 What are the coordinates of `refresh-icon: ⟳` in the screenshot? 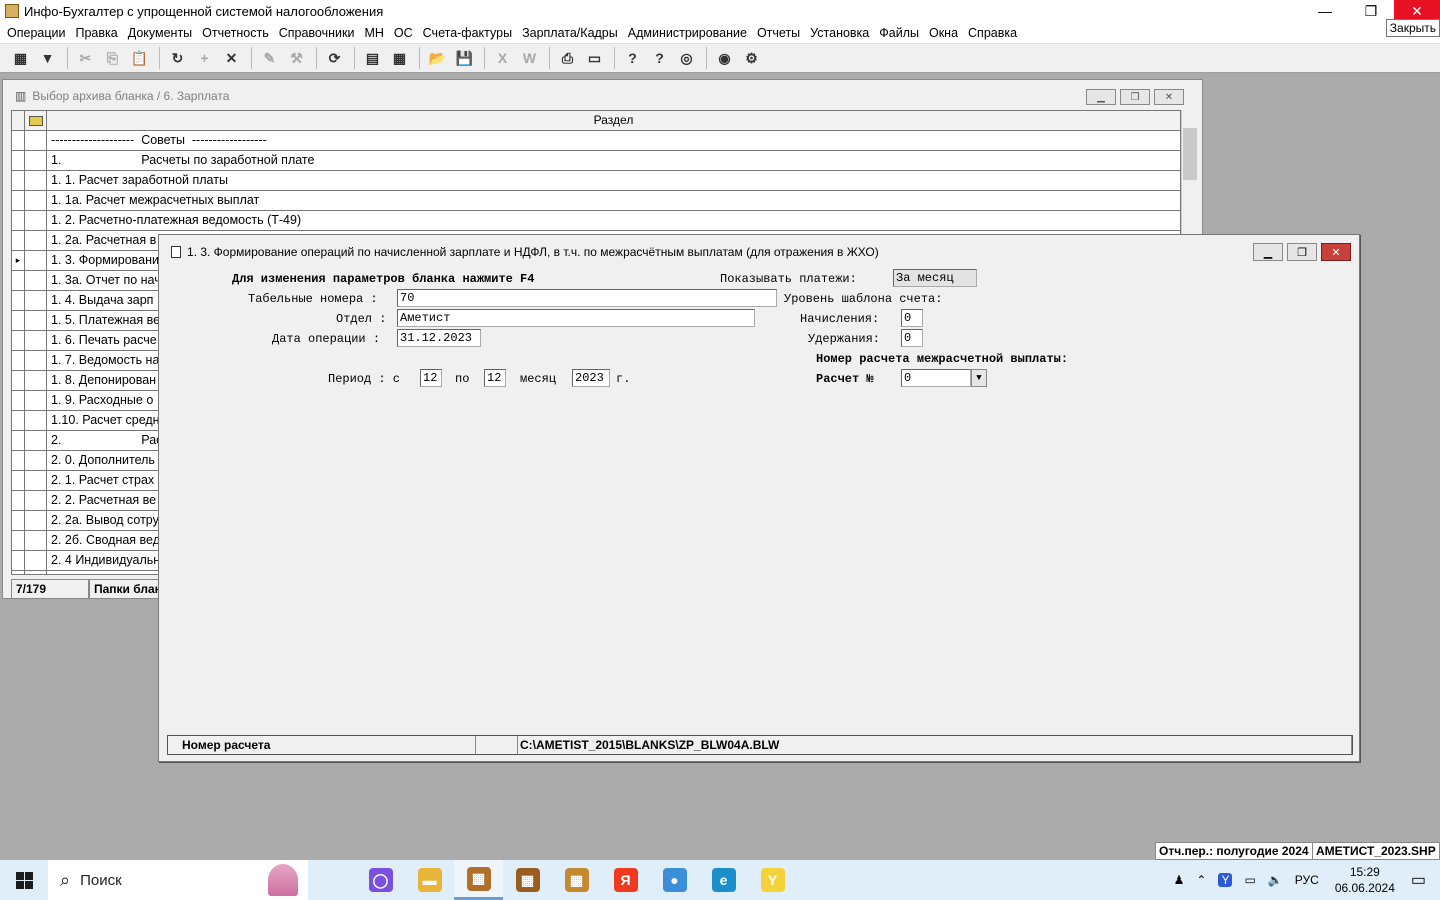 It's located at (334, 58).